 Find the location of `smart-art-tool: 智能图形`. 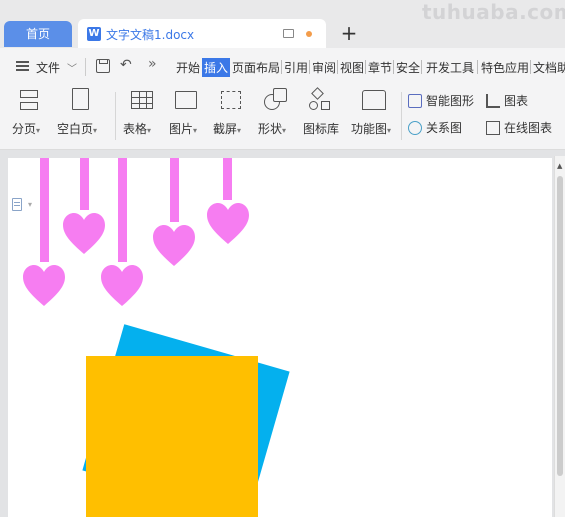

smart-art-tool: 智能图形 is located at coordinates (441, 100).